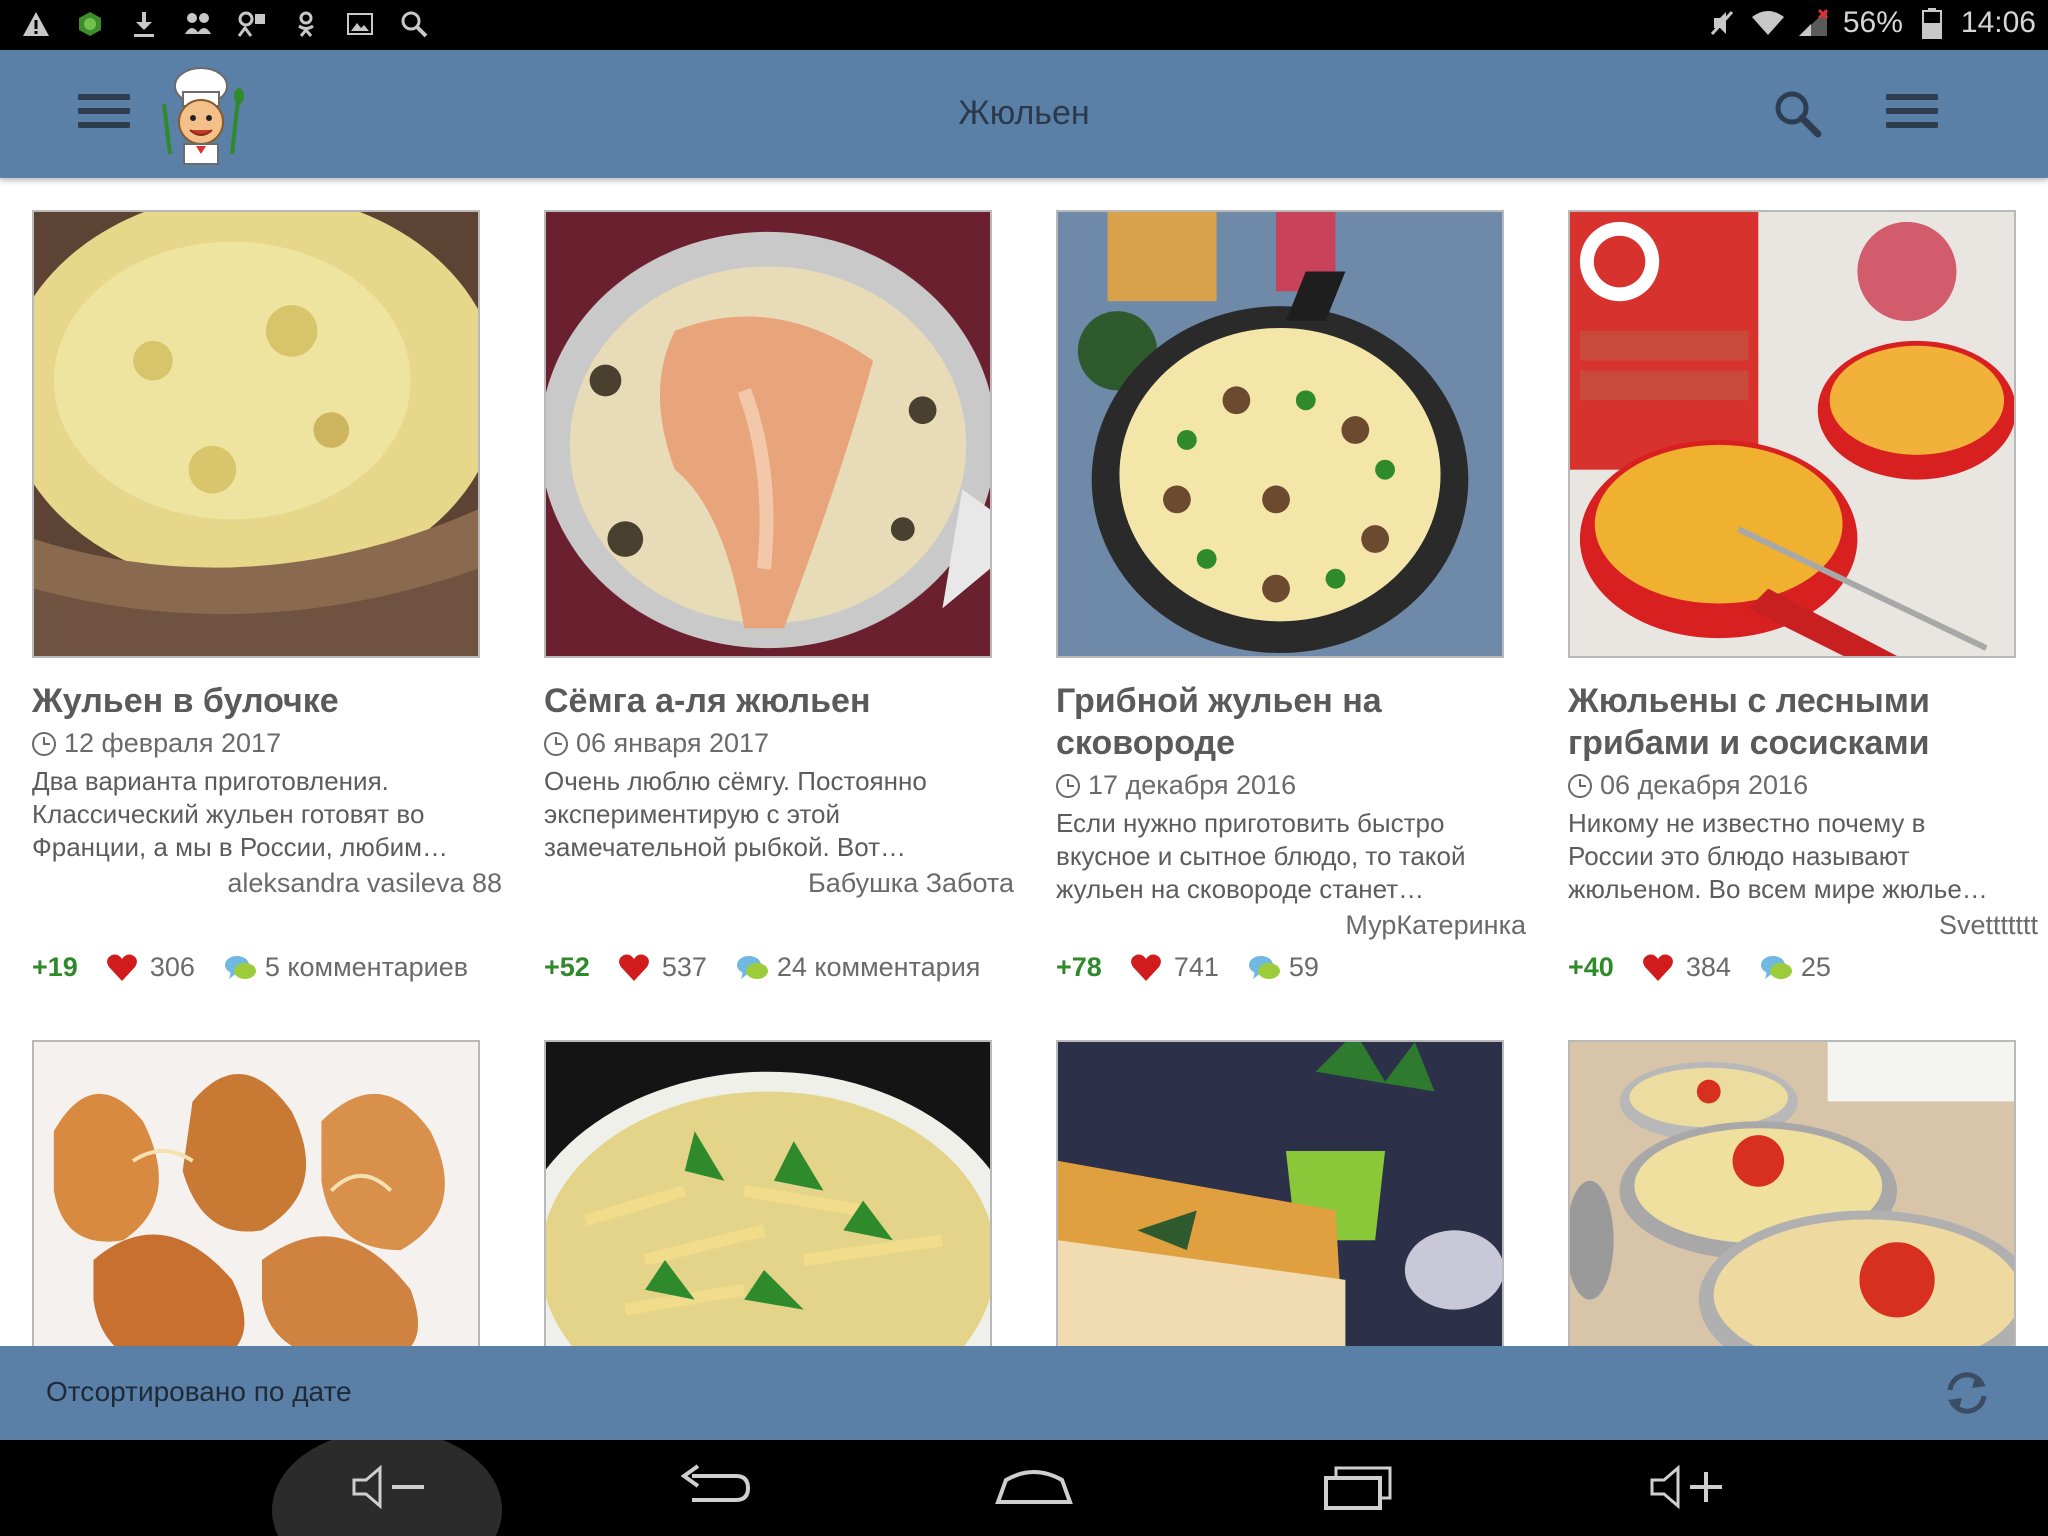  What do you see at coordinates (1998, 22) in the screenshot?
I see `clock-time: 14:06` at bounding box center [1998, 22].